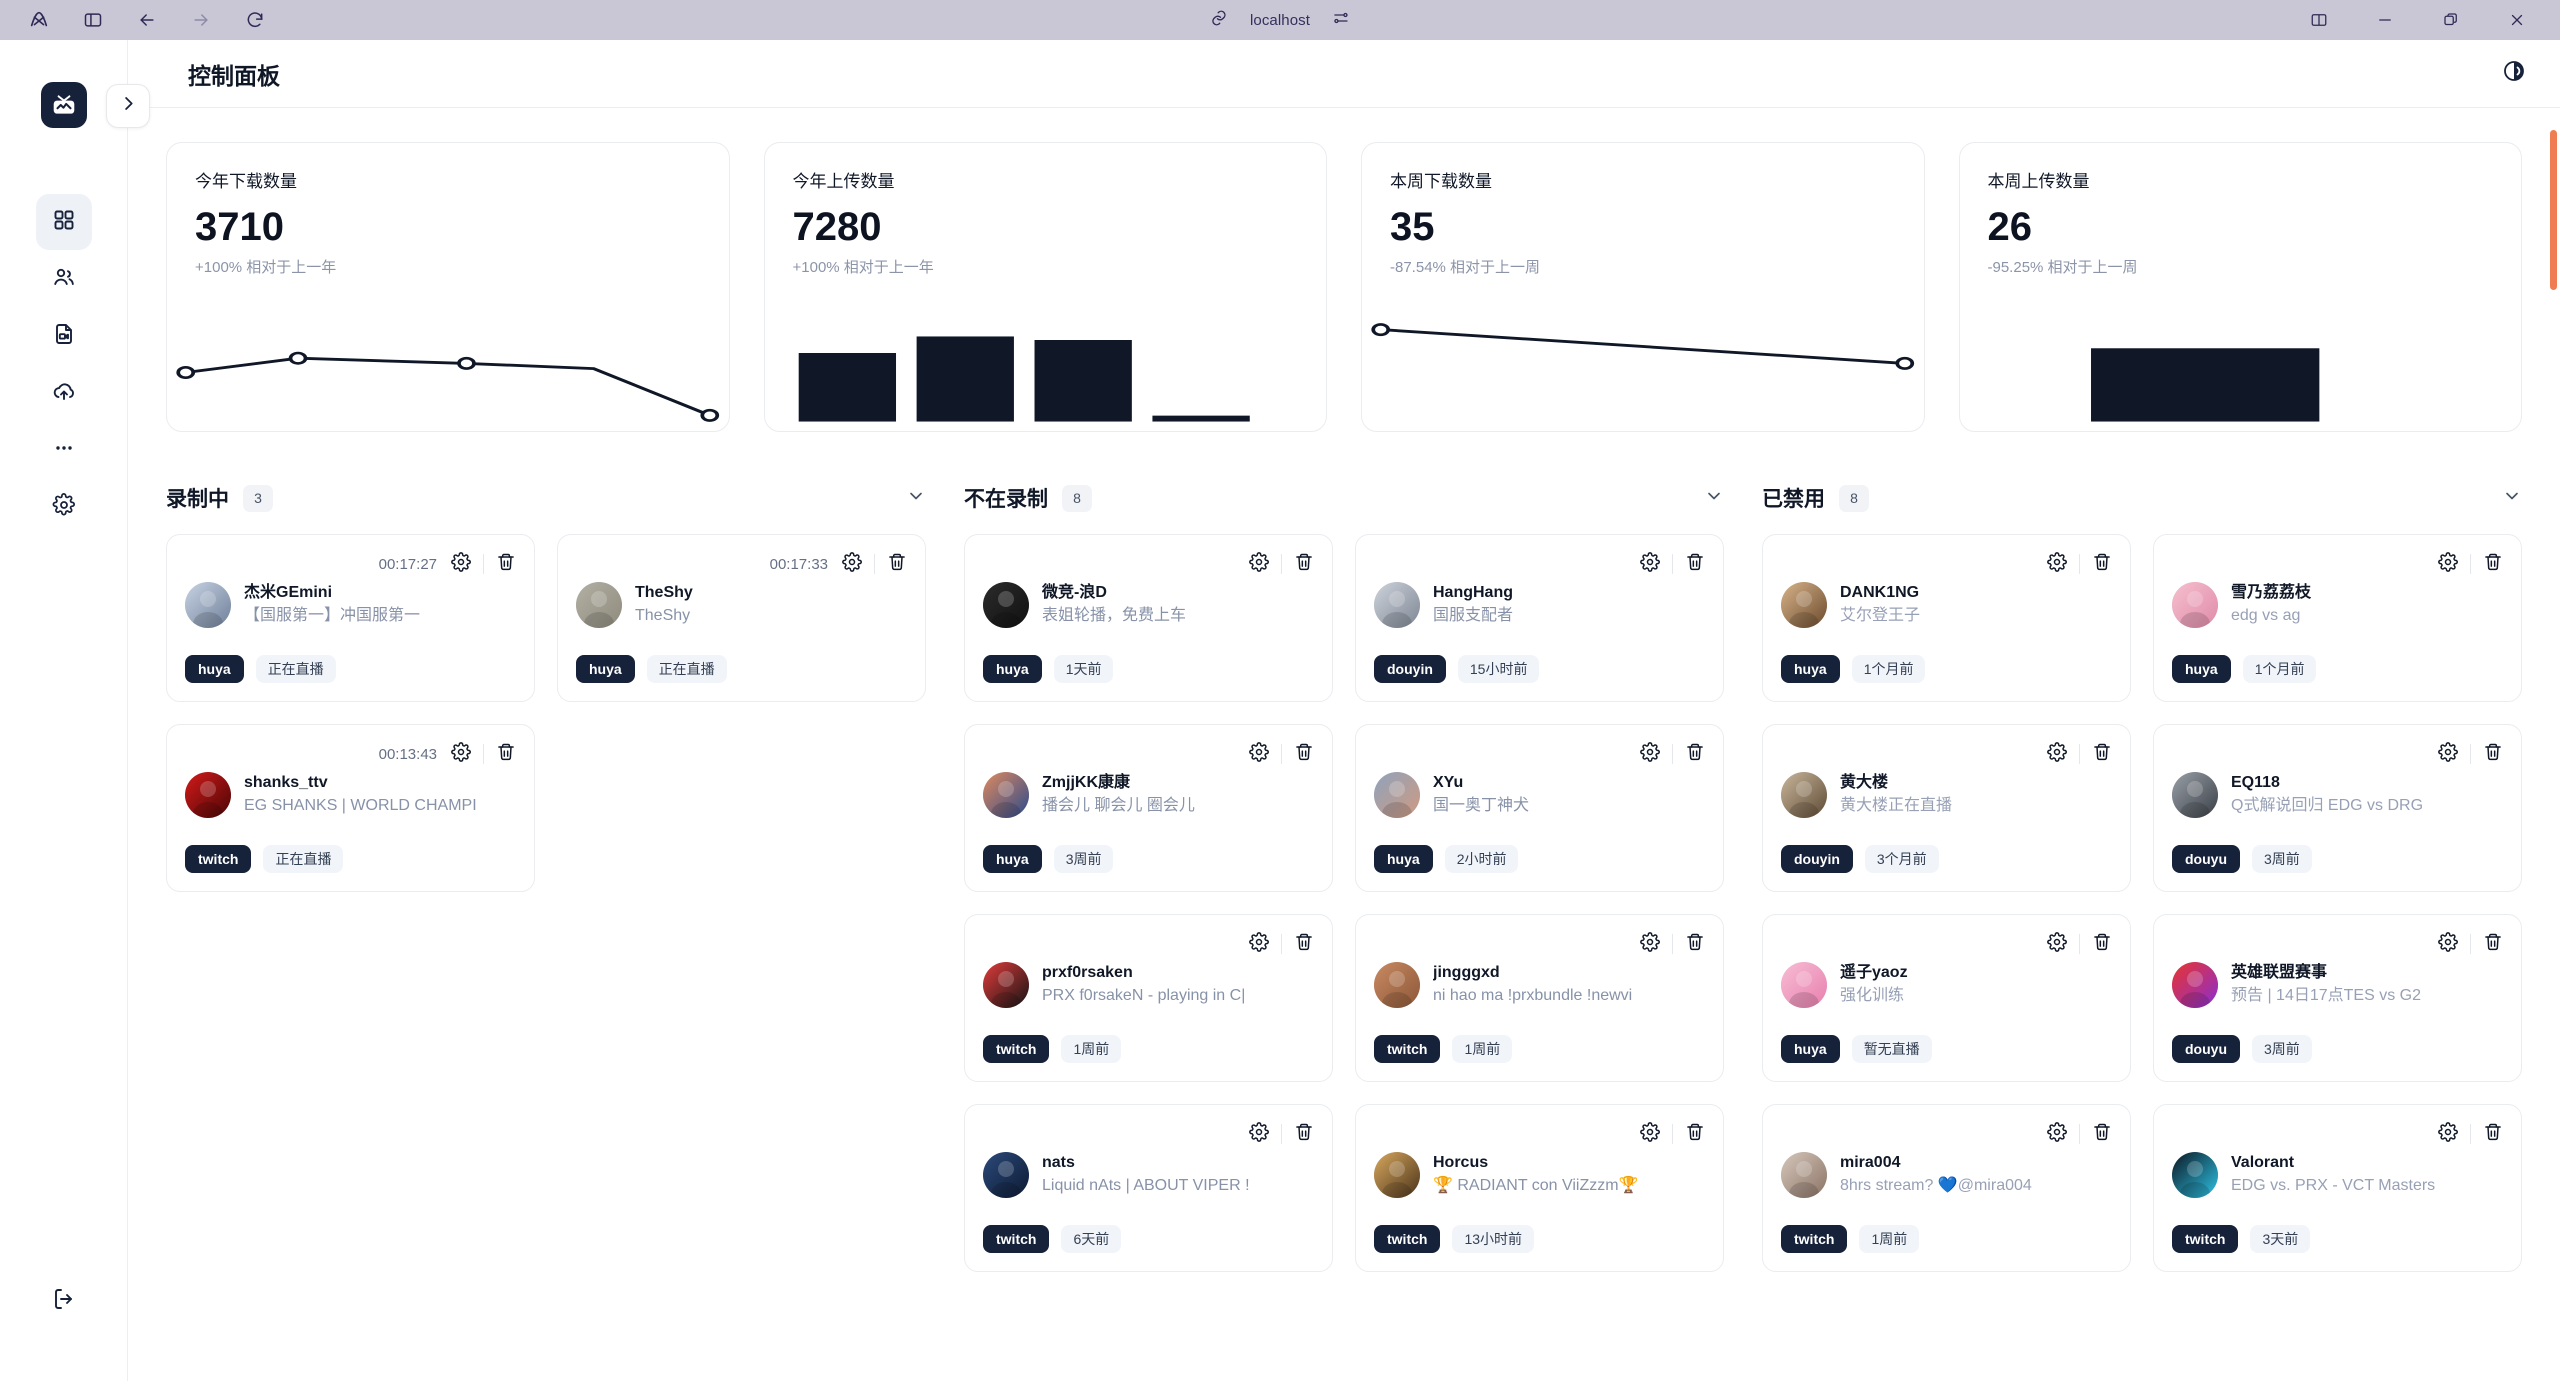 This screenshot has width=2560, height=1381. Describe the element at coordinates (2385, 20) in the screenshot. I see `minimize-icon` at that location.